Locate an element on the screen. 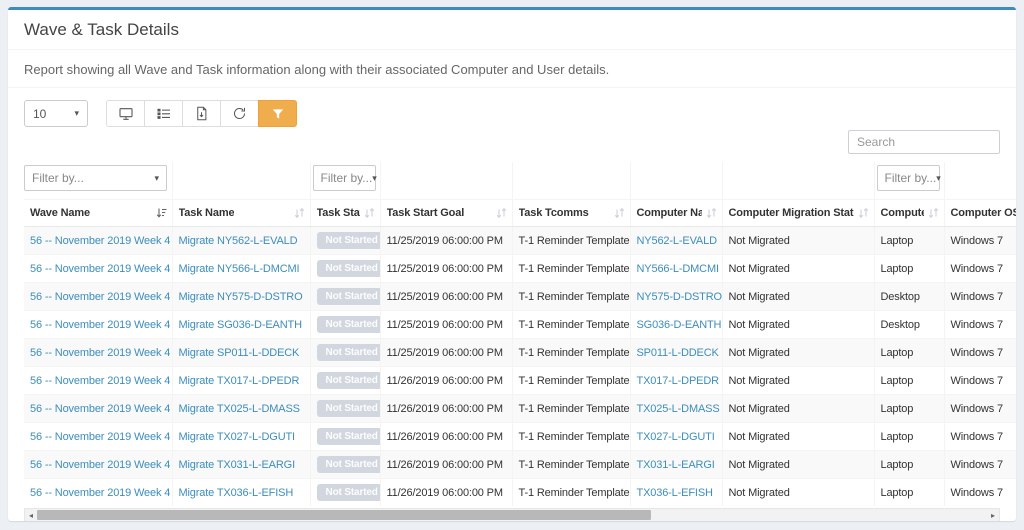 The height and width of the screenshot is (530, 1024). task-name-link: Migrate TX031-L-EARGI is located at coordinates (237, 465).